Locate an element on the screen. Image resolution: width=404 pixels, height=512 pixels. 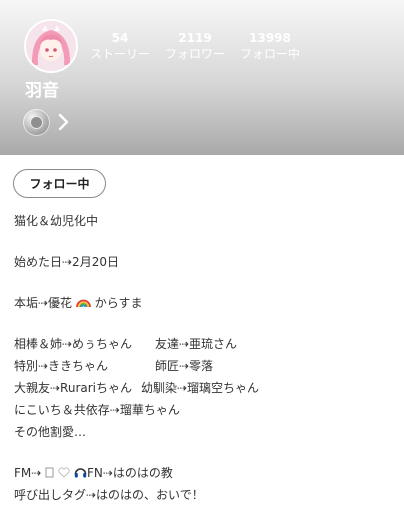
bio-line: 特別⇢ききちゃん 師匠⇢零落 is located at coordinates (204, 366).